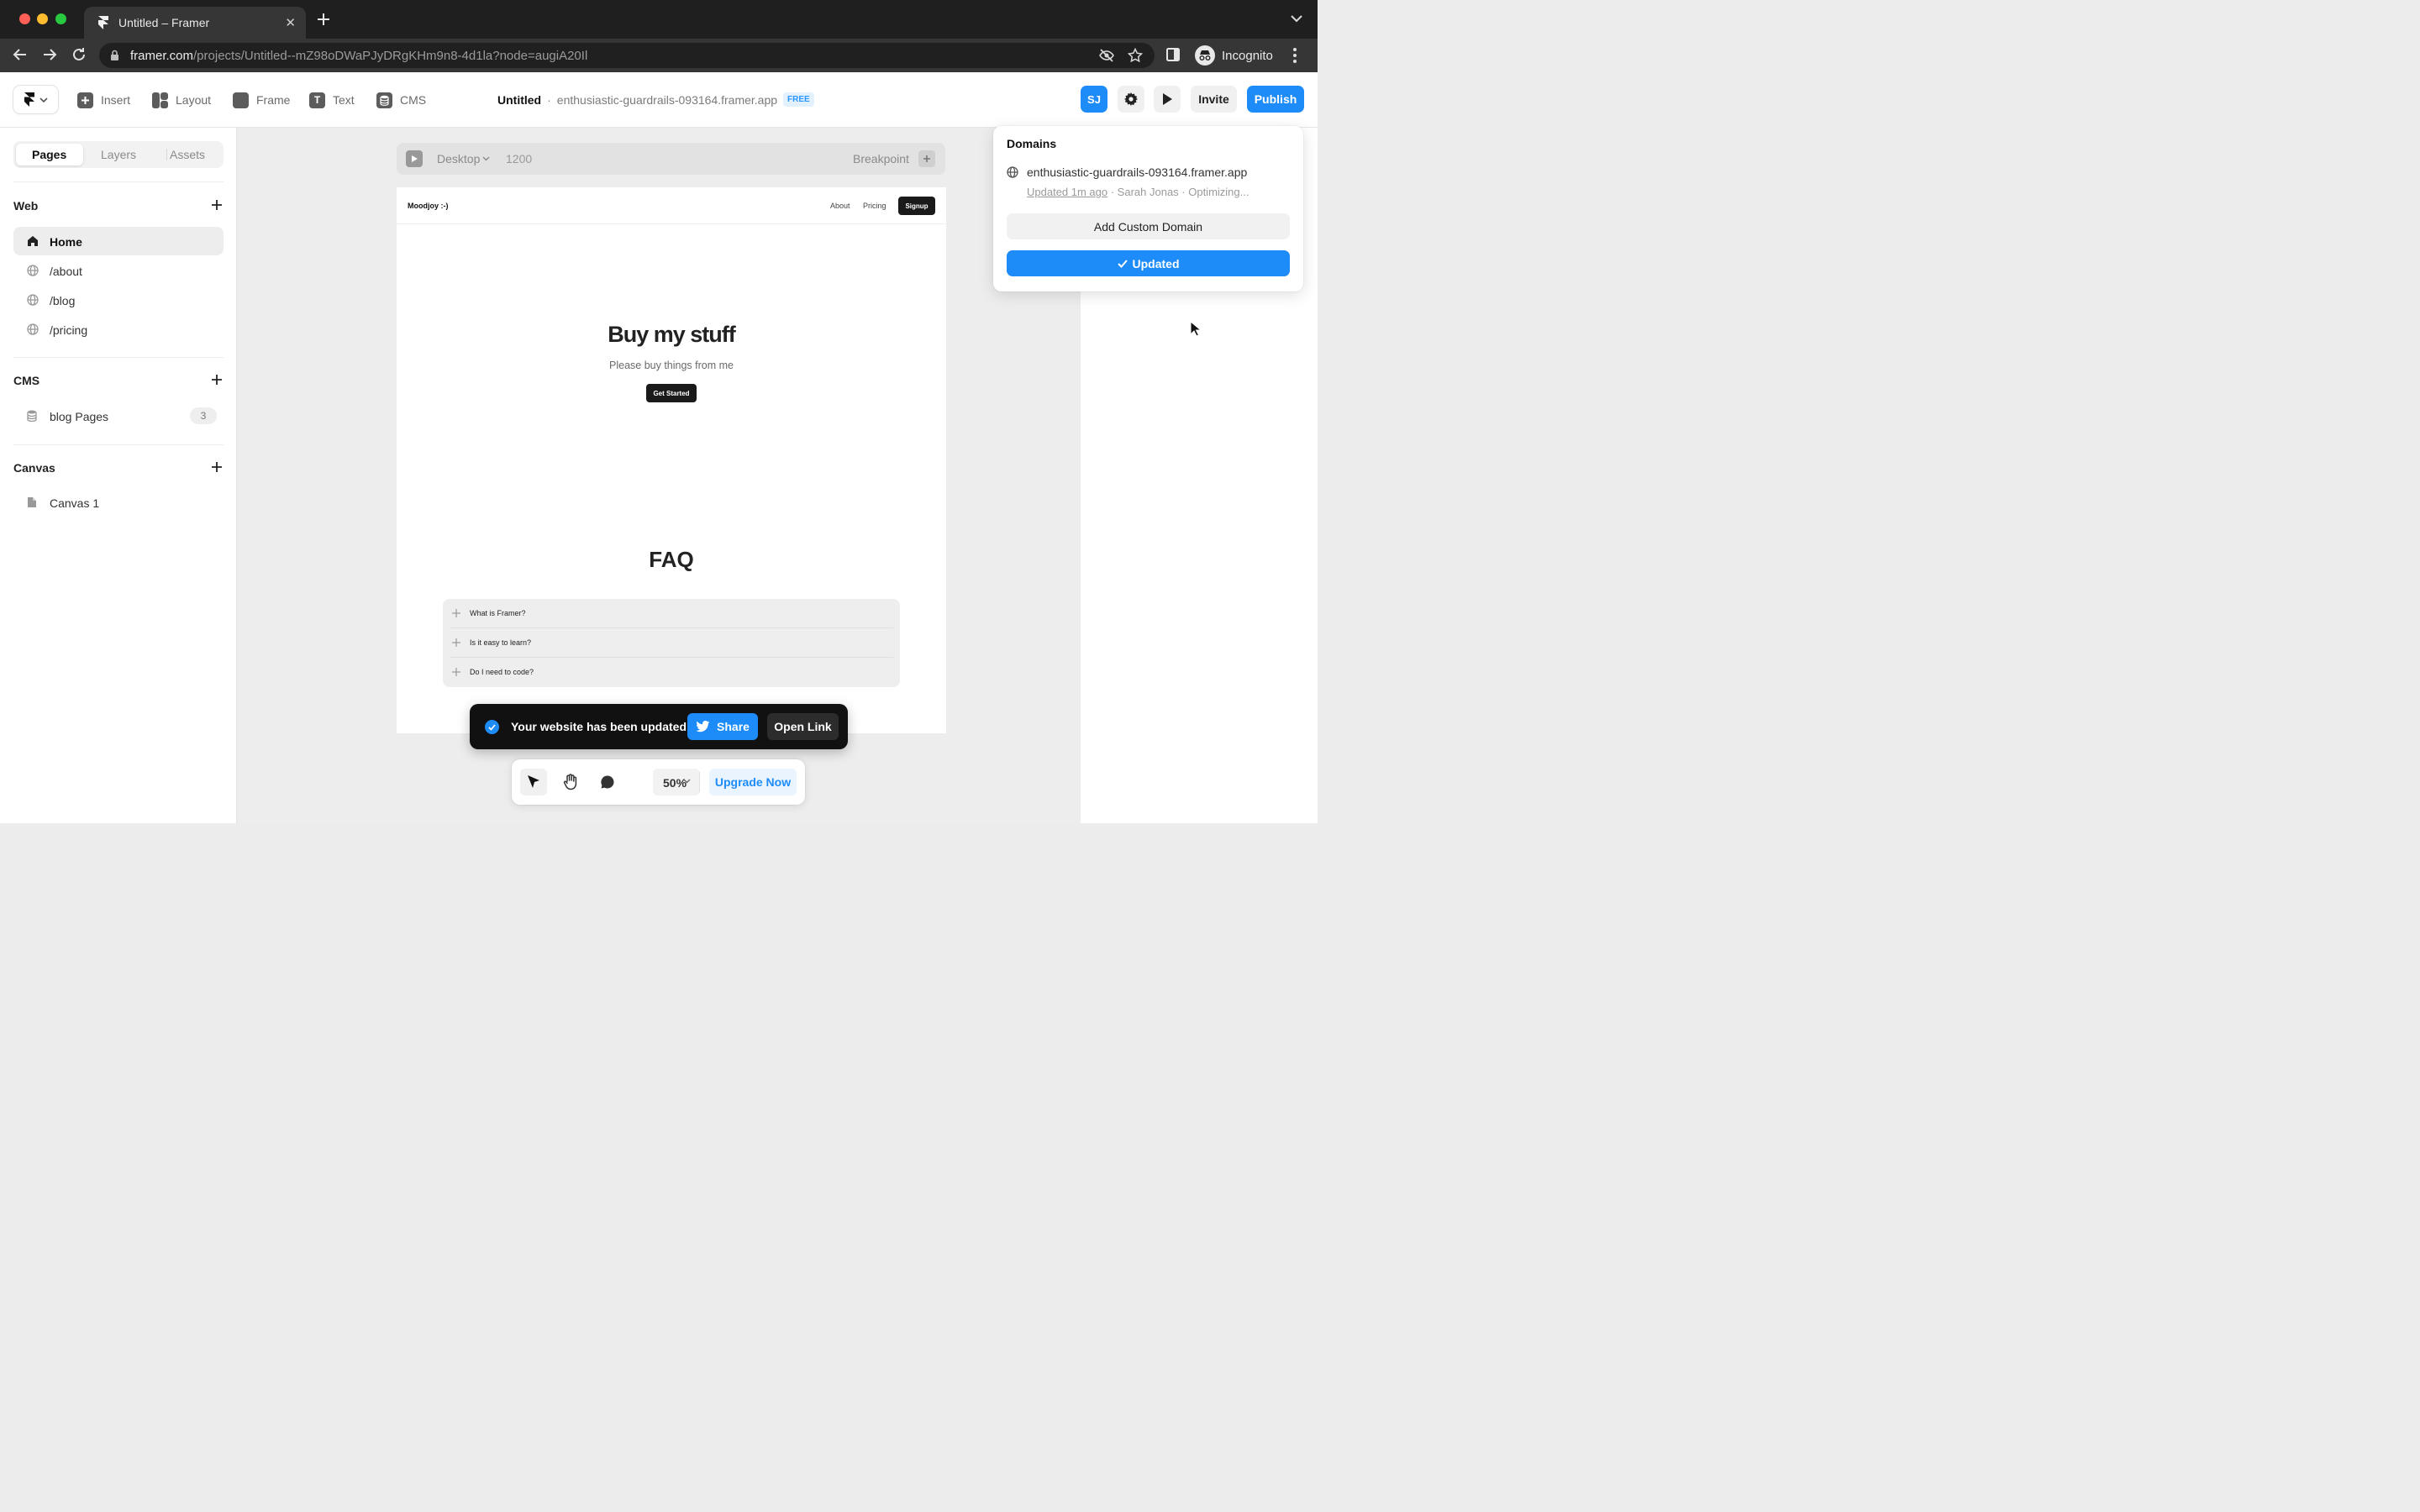 This screenshot has width=2420, height=1512. What do you see at coordinates (676, 782) in the screenshot?
I see `zoom-selector: 50%` at bounding box center [676, 782].